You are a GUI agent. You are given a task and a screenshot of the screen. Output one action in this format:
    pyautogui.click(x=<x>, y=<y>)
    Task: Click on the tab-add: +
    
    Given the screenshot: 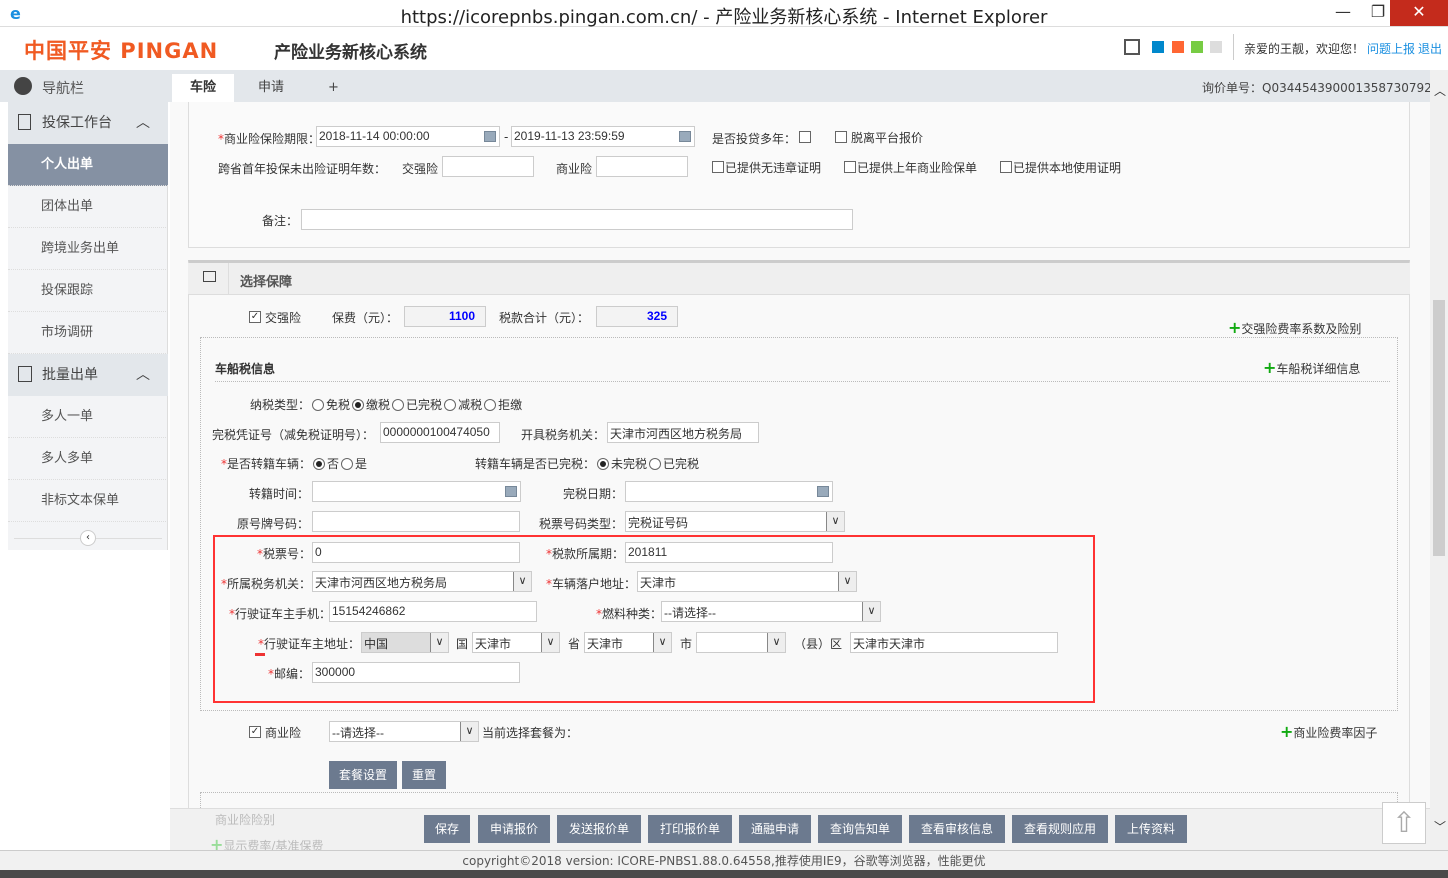 What is the action you would take?
    pyautogui.click(x=333, y=88)
    